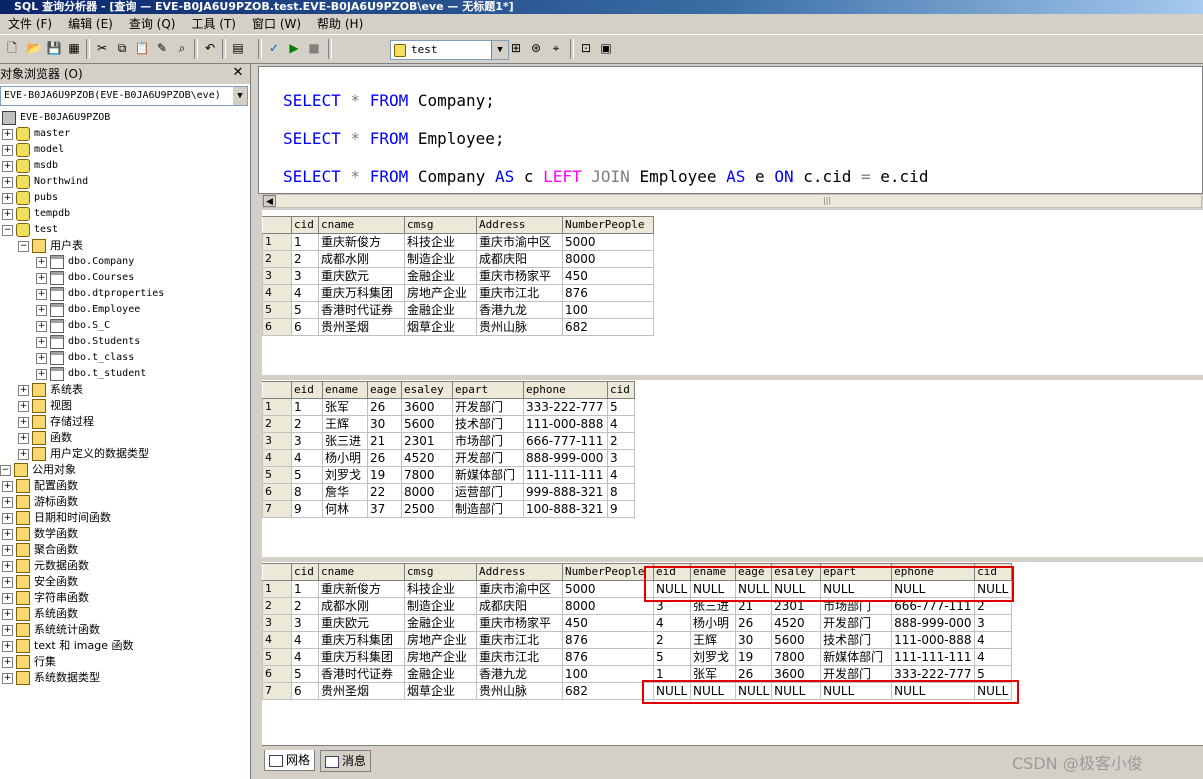 This screenshot has height=779, width=1203. Describe the element at coordinates (340, 24) in the screenshot. I see `menu-help: 帮助 (H)` at that location.